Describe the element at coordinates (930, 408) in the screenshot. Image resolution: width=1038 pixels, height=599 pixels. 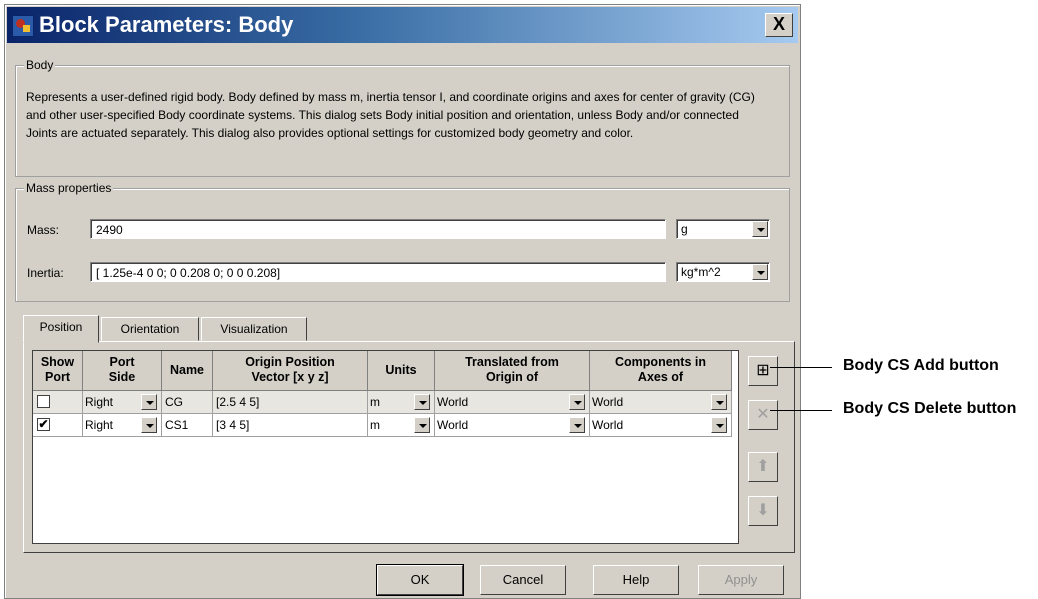
I see `callout-delete-label: Body CS Delete button` at that location.